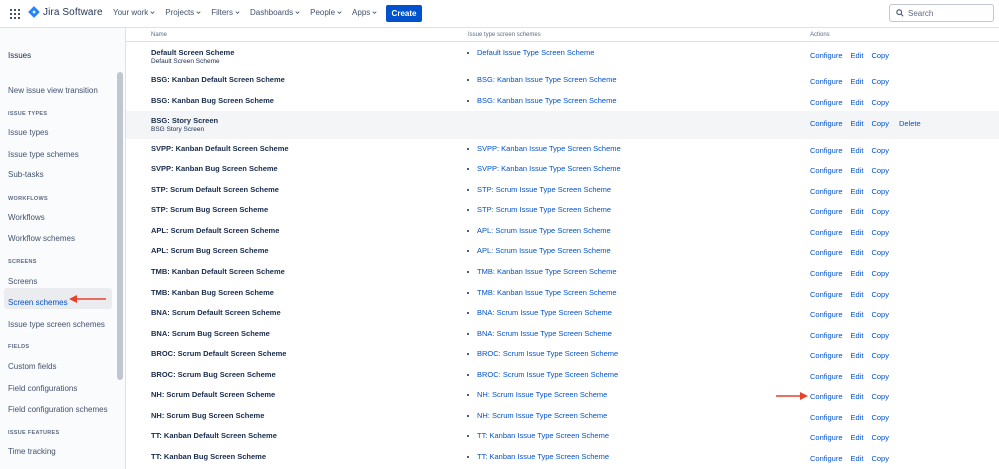 This screenshot has width=999, height=469. I want to click on sidebar-item-workflows: Workflows, so click(26, 217).